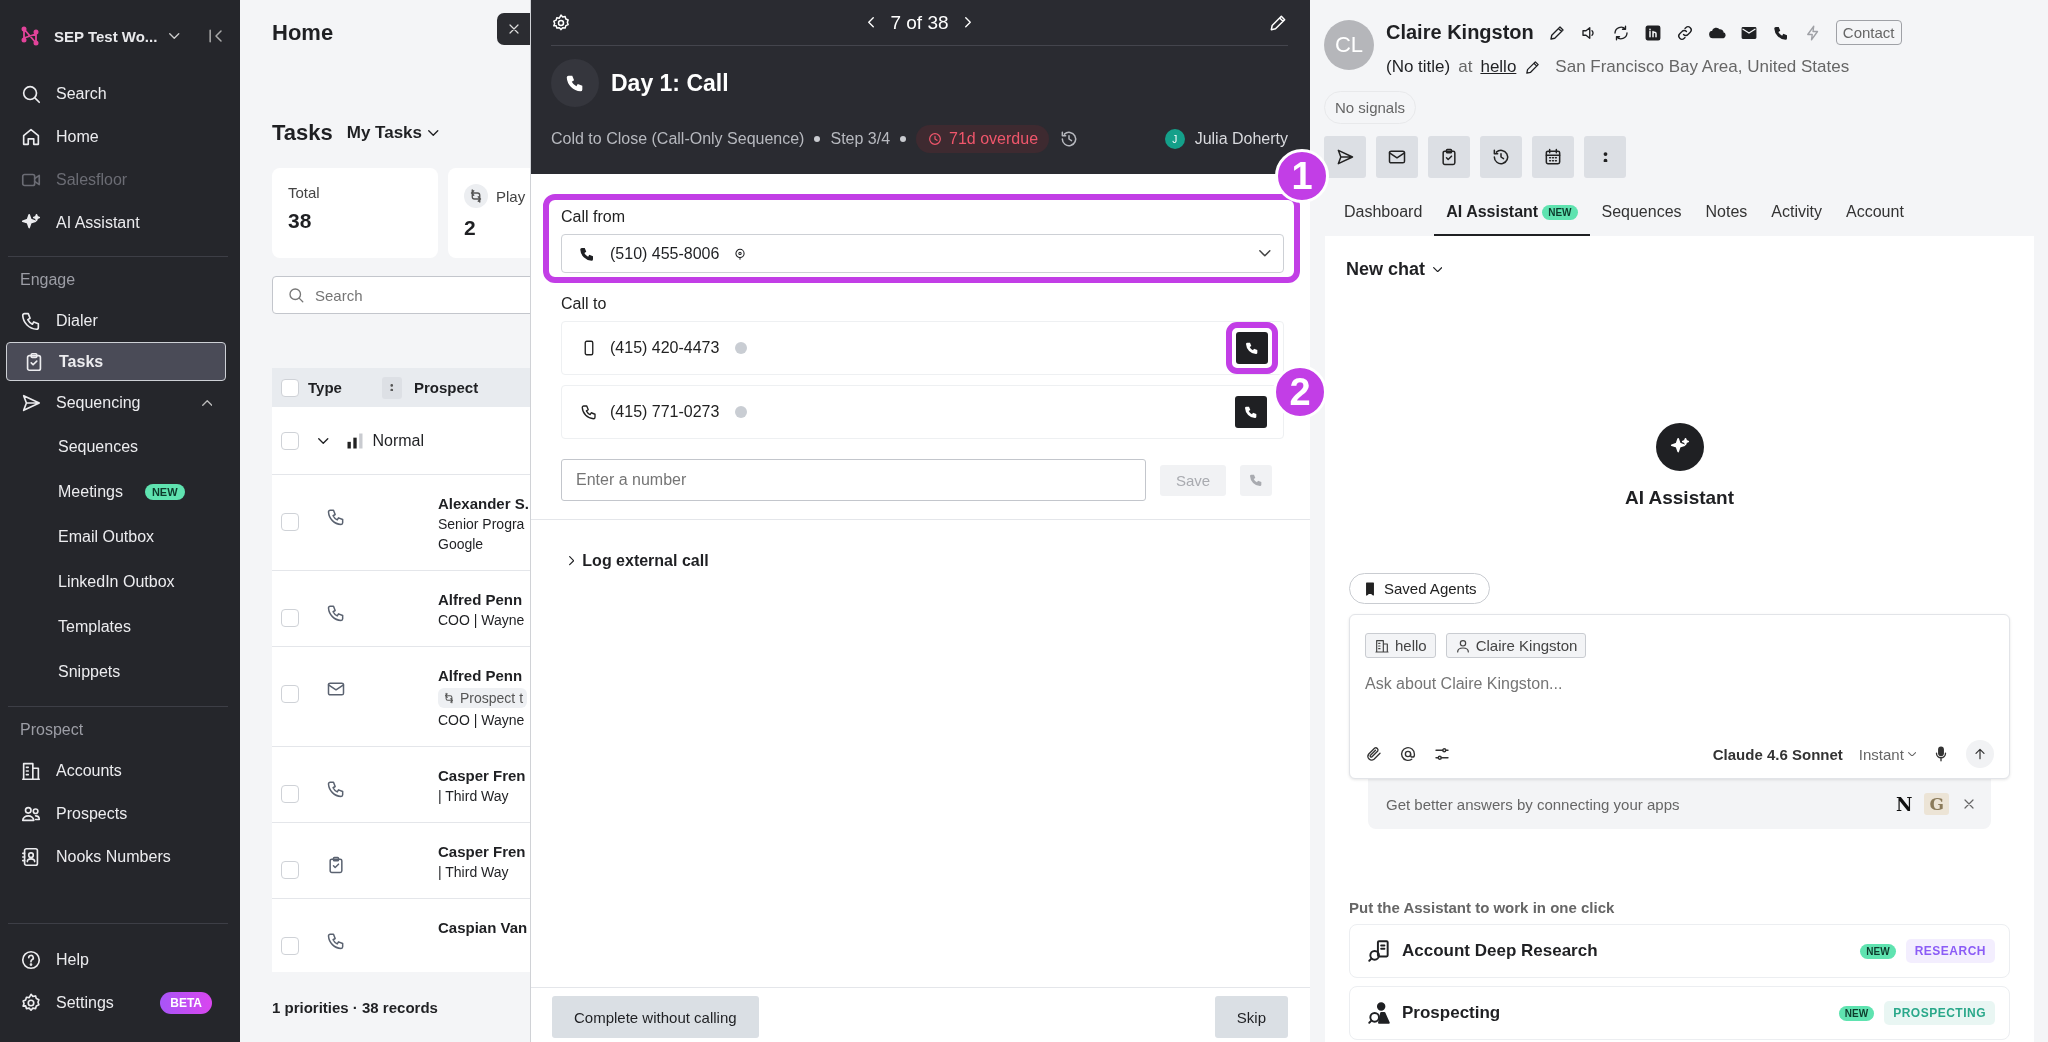 Image resolution: width=2048 pixels, height=1042 pixels. Describe the element at coordinates (1251, 1017) in the screenshot. I see `skip-button: Skip` at that location.